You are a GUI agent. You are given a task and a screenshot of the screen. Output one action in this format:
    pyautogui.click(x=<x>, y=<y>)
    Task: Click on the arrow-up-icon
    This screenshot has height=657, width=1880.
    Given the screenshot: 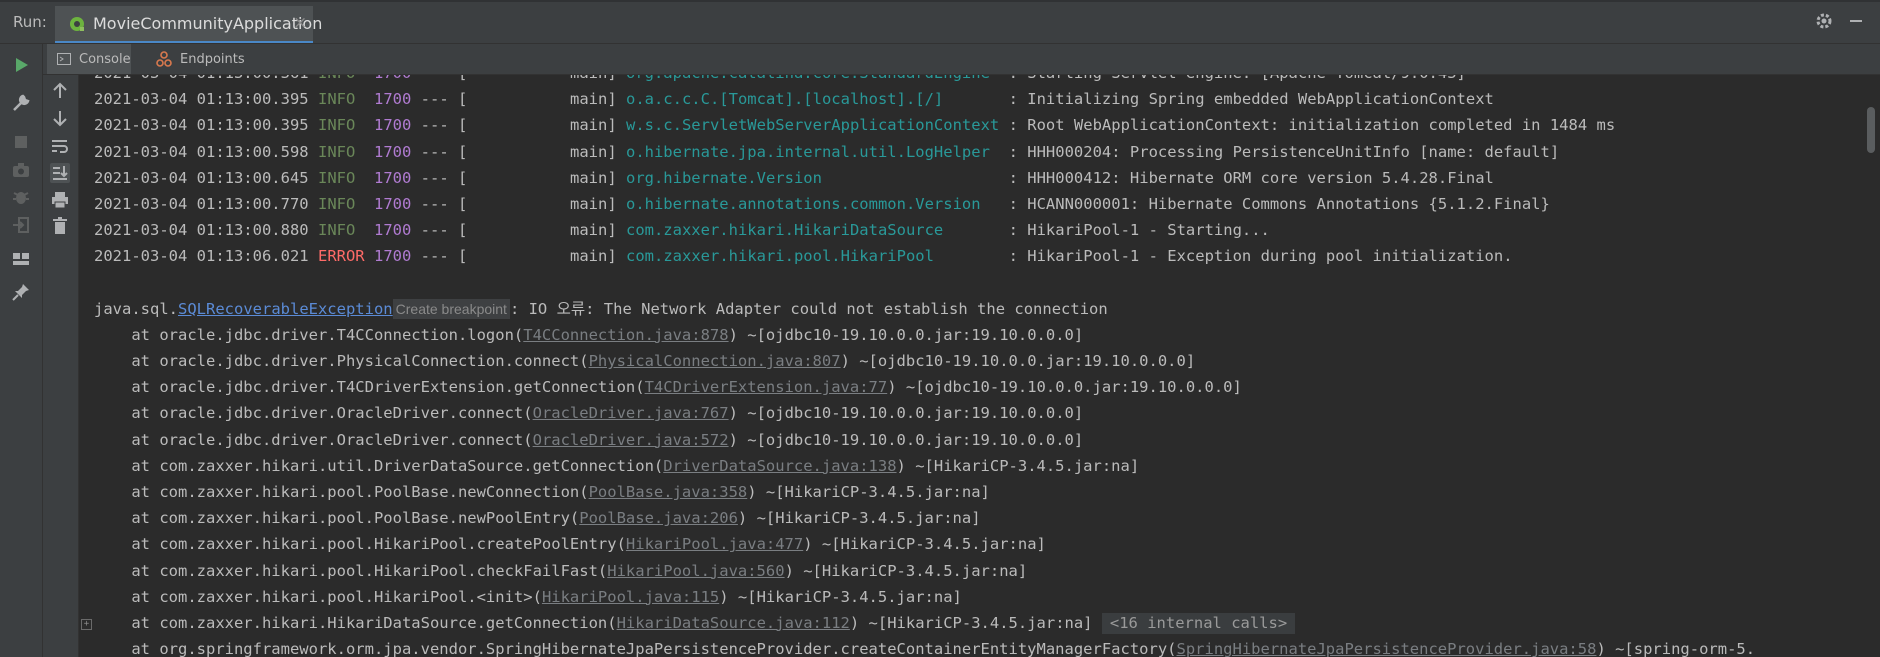 What is the action you would take?
    pyautogui.click(x=60, y=91)
    